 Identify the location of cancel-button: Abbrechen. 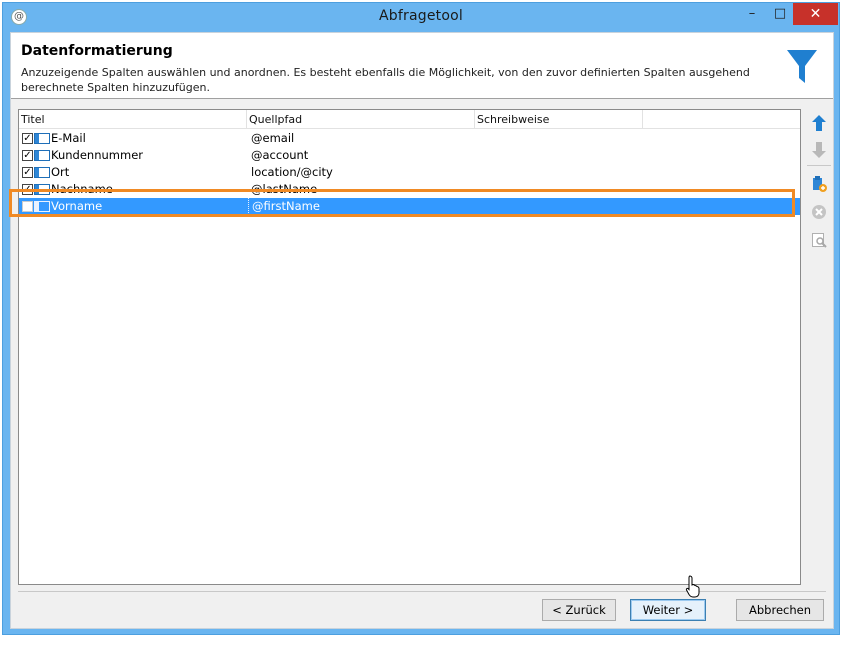
(780, 610).